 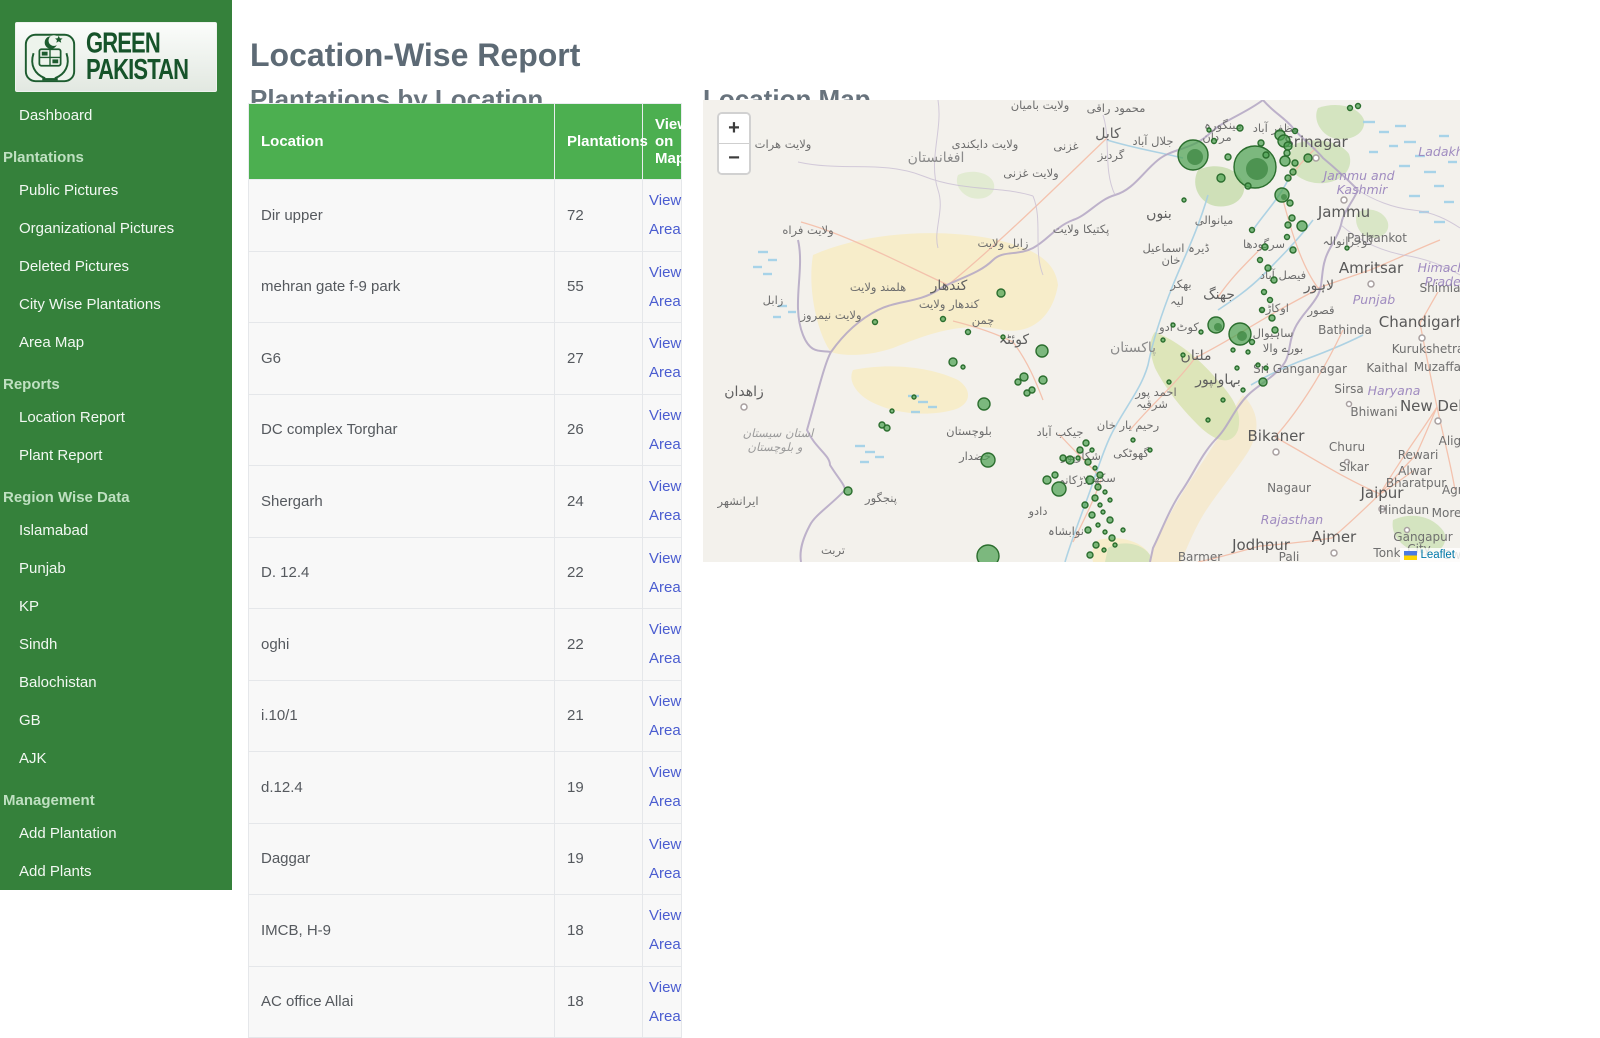 I want to click on sidebar-item: City Wise Plantations, so click(x=116, y=305).